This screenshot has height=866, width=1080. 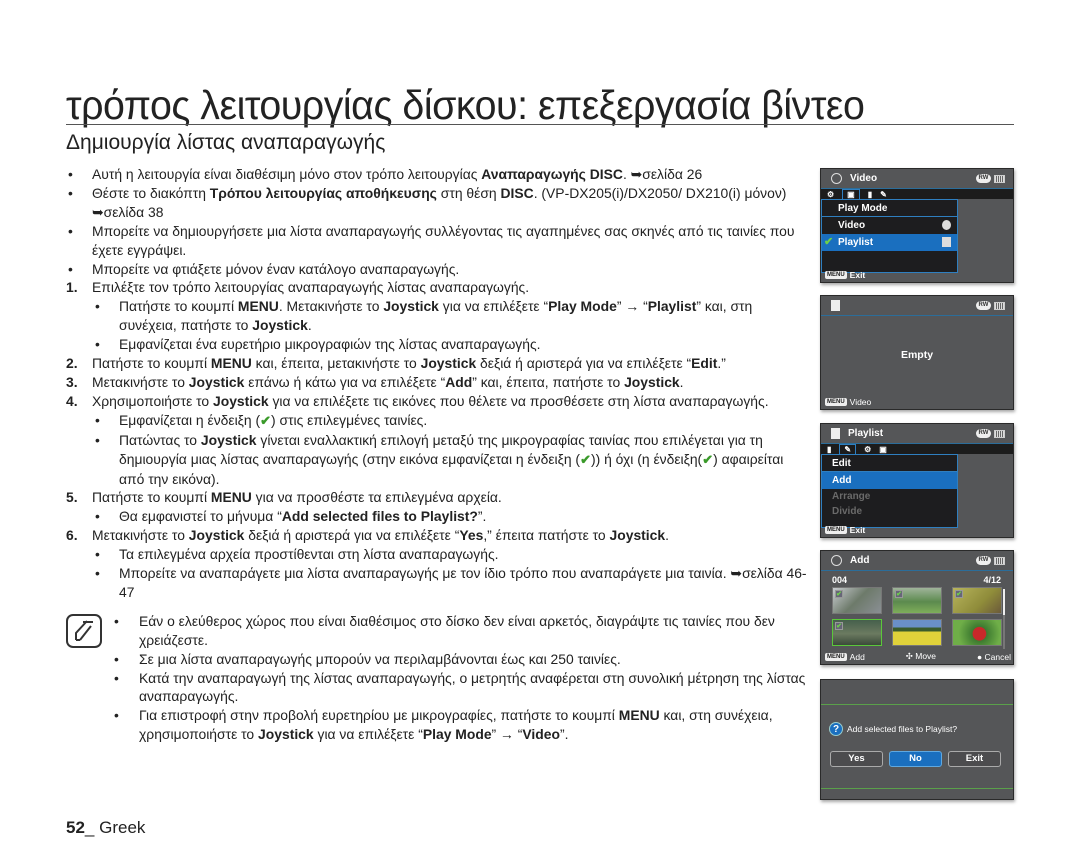 What do you see at coordinates (946, 225) in the screenshot?
I see `video-icon` at bounding box center [946, 225].